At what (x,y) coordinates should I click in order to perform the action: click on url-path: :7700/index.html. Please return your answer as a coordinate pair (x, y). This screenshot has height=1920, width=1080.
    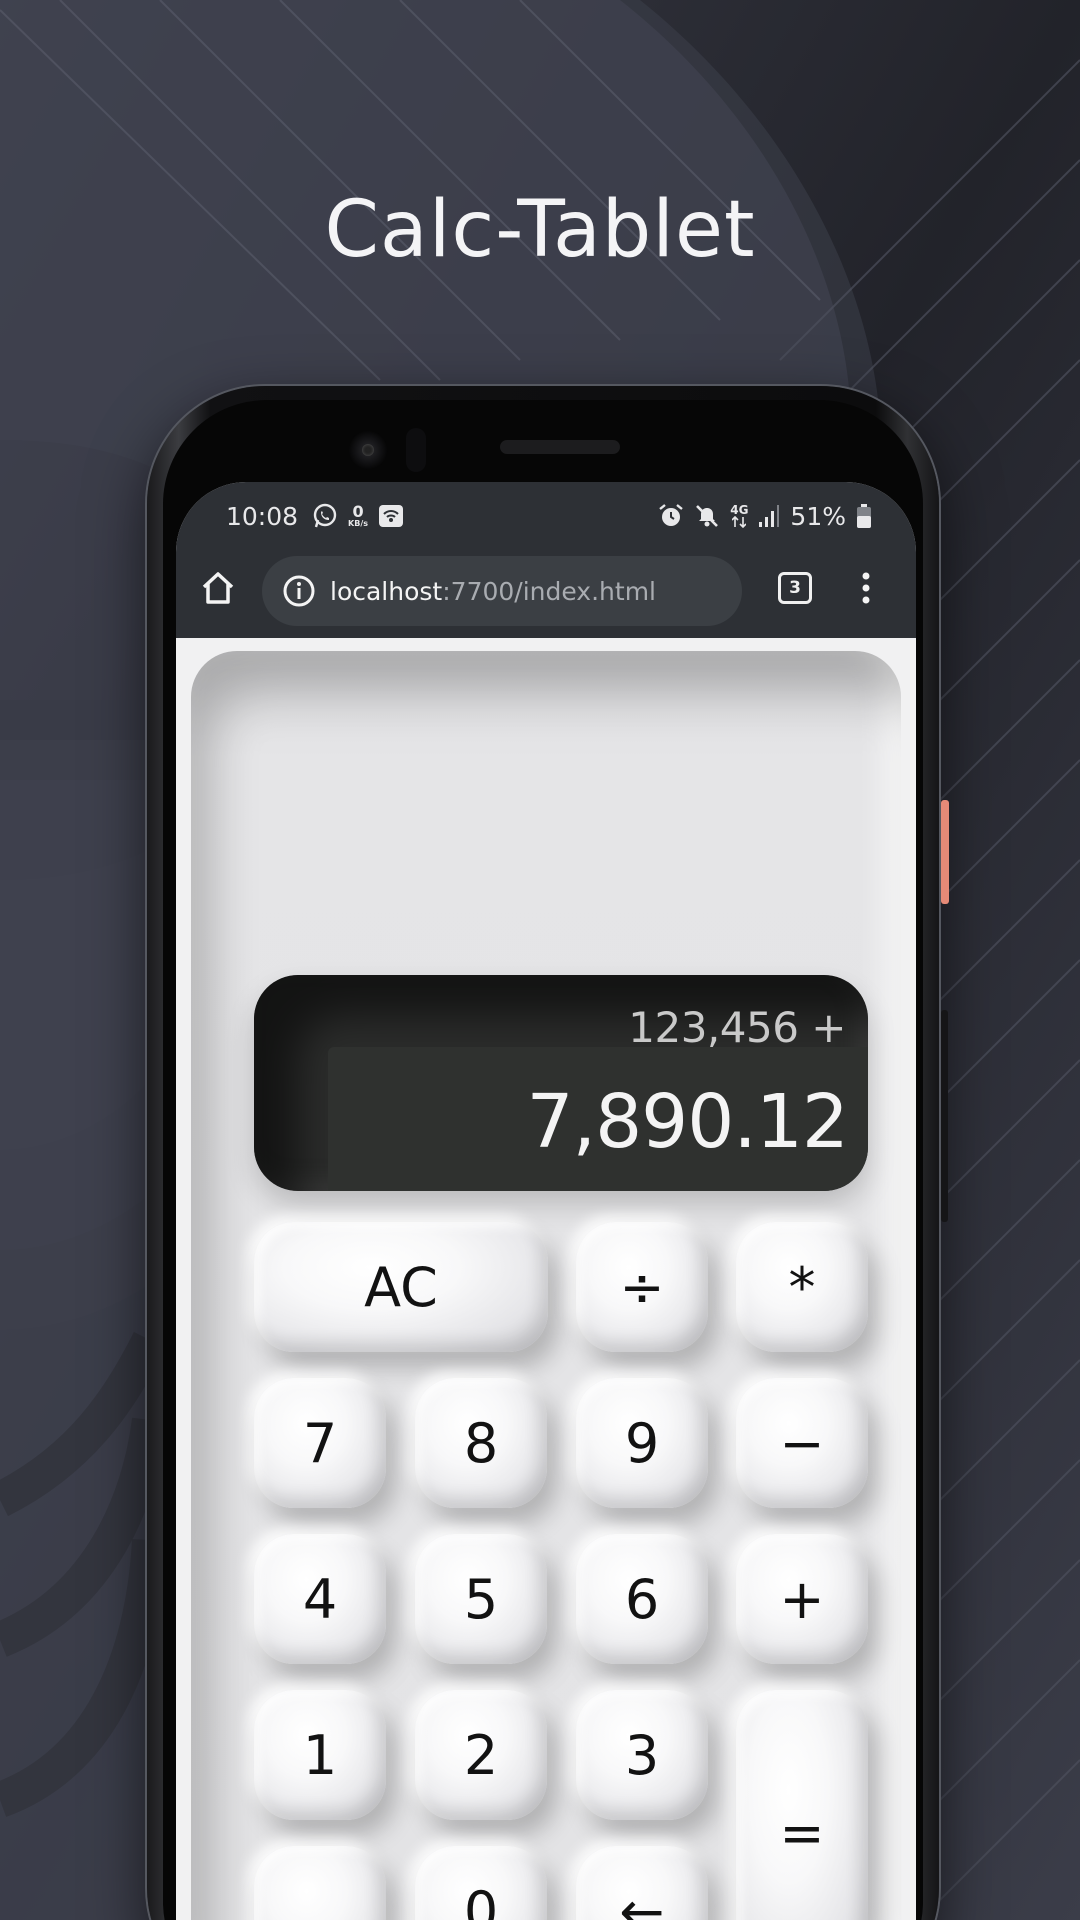
    Looking at the image, I should click on (549, 591).